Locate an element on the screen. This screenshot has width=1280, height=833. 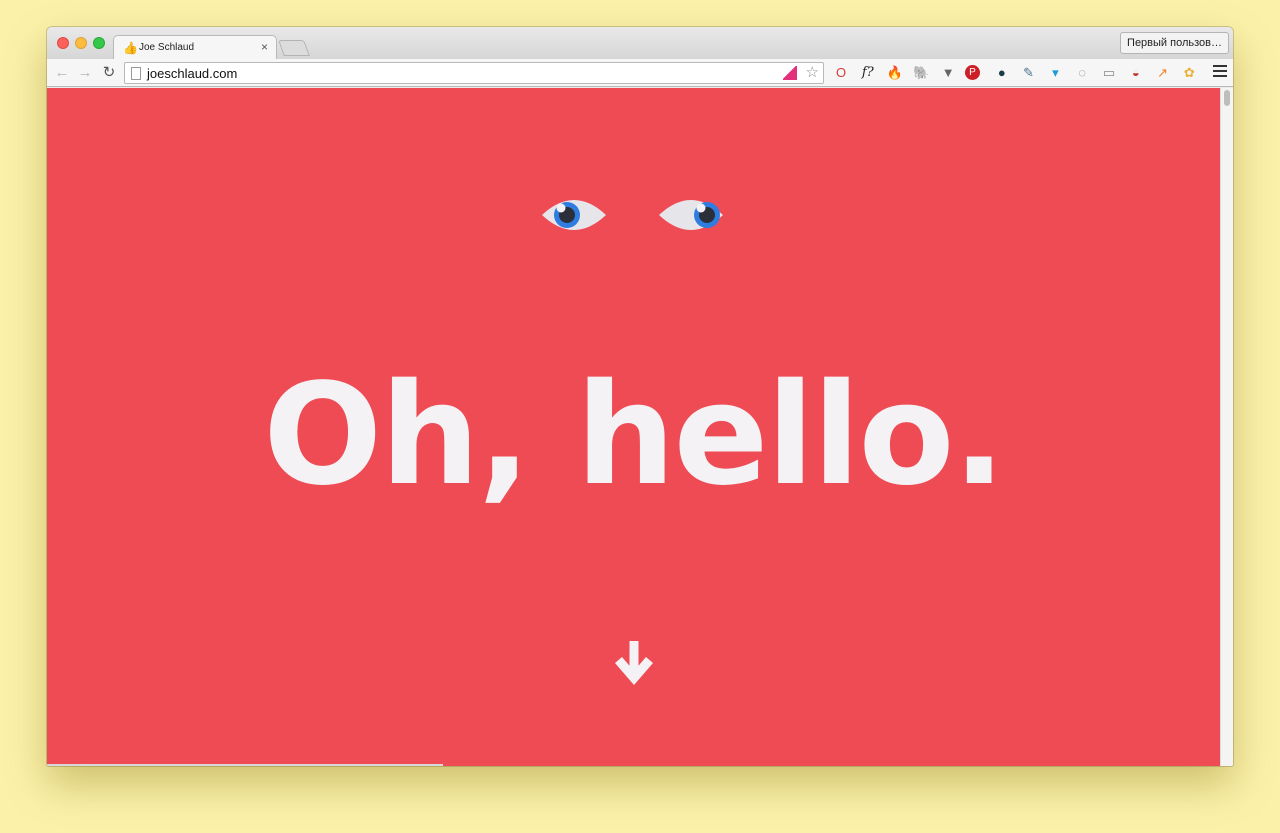
tab-joe-schlaud: 👍 Joe Schlaud × is located at coordinates (195, 47).